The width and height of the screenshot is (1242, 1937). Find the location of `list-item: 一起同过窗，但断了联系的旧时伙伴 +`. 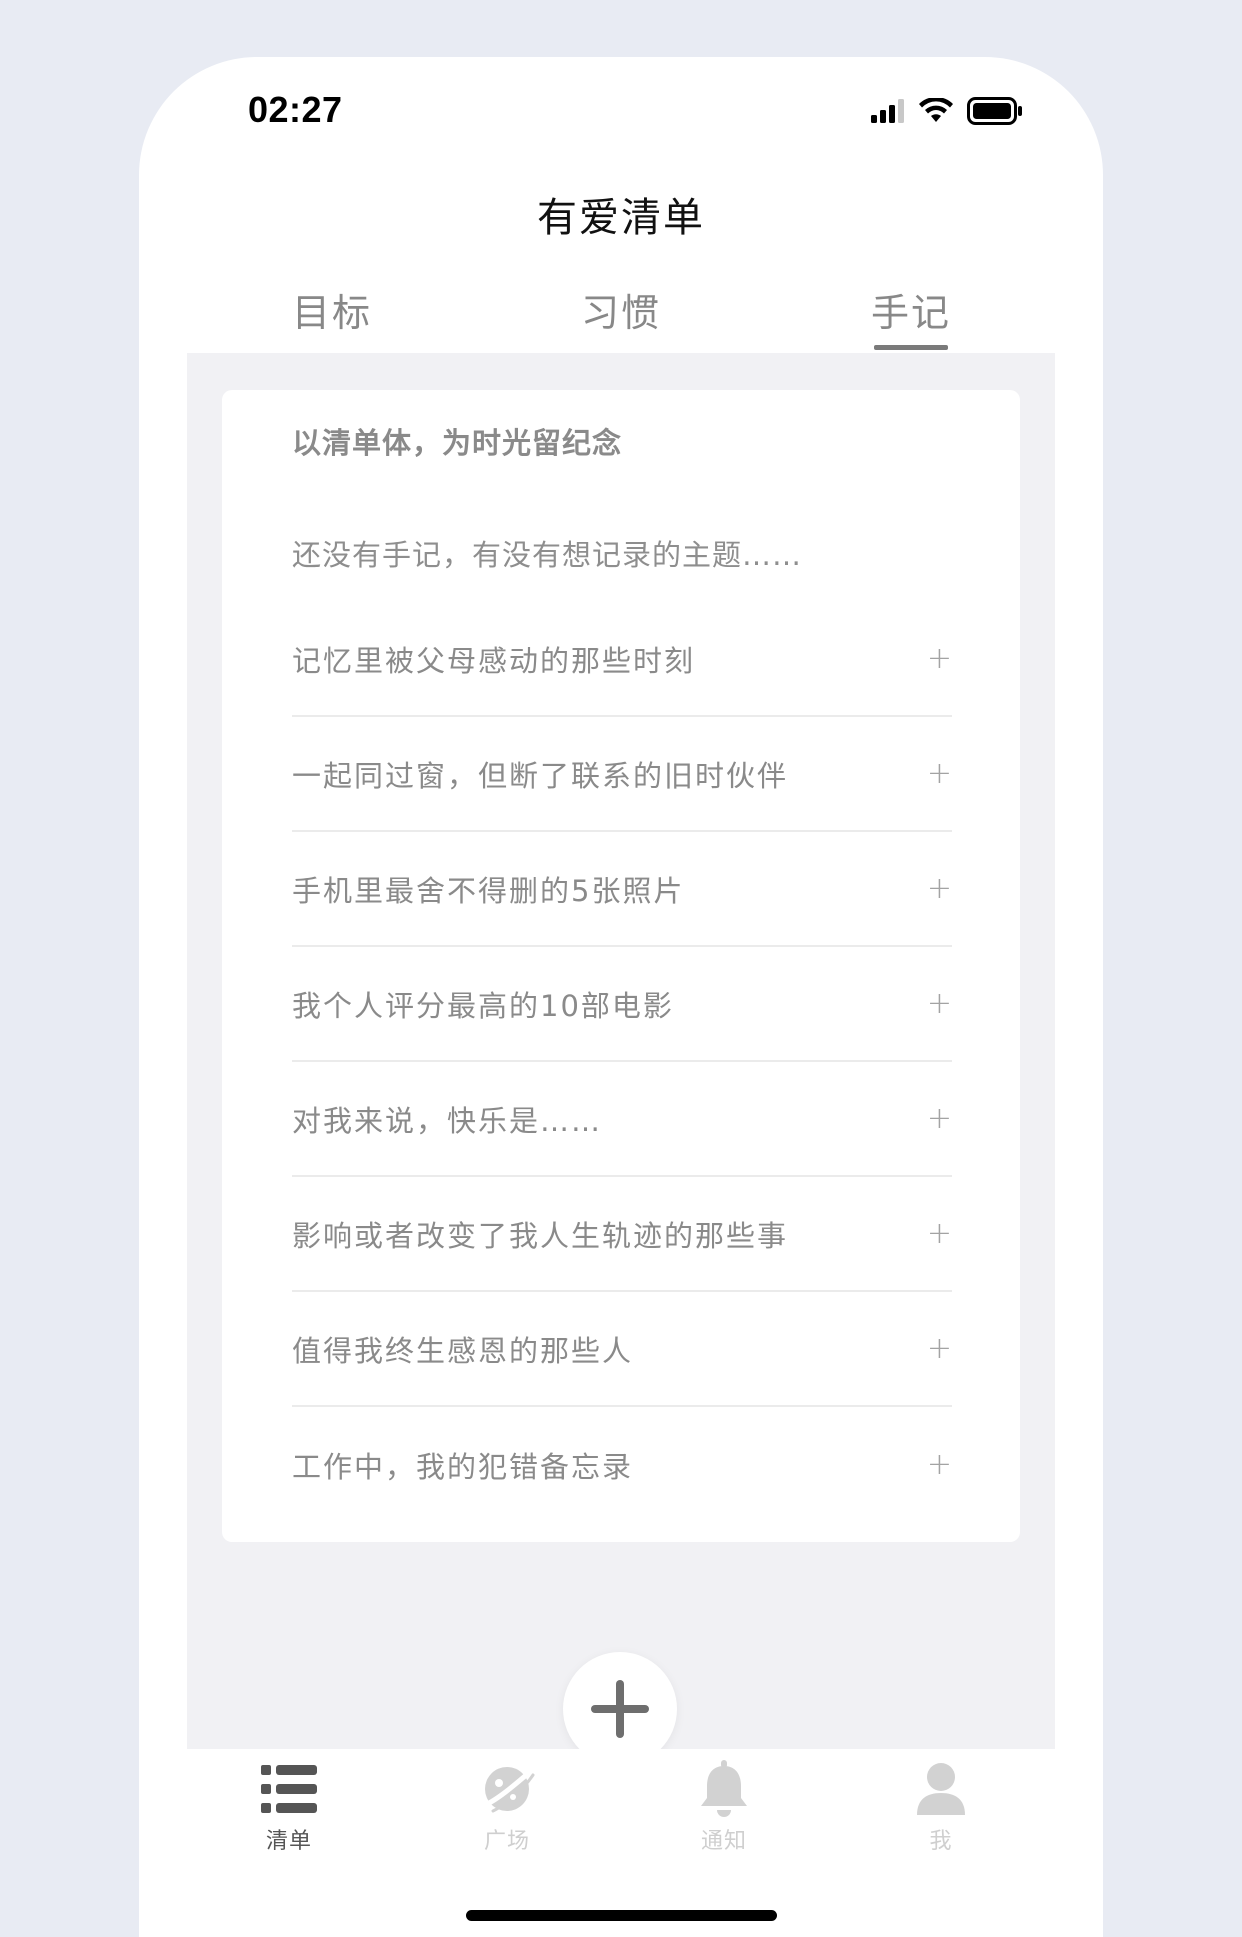

list-item: 一起同过窗，但断了联系的旧时伙伴 + is located at coordinates (622, 774).